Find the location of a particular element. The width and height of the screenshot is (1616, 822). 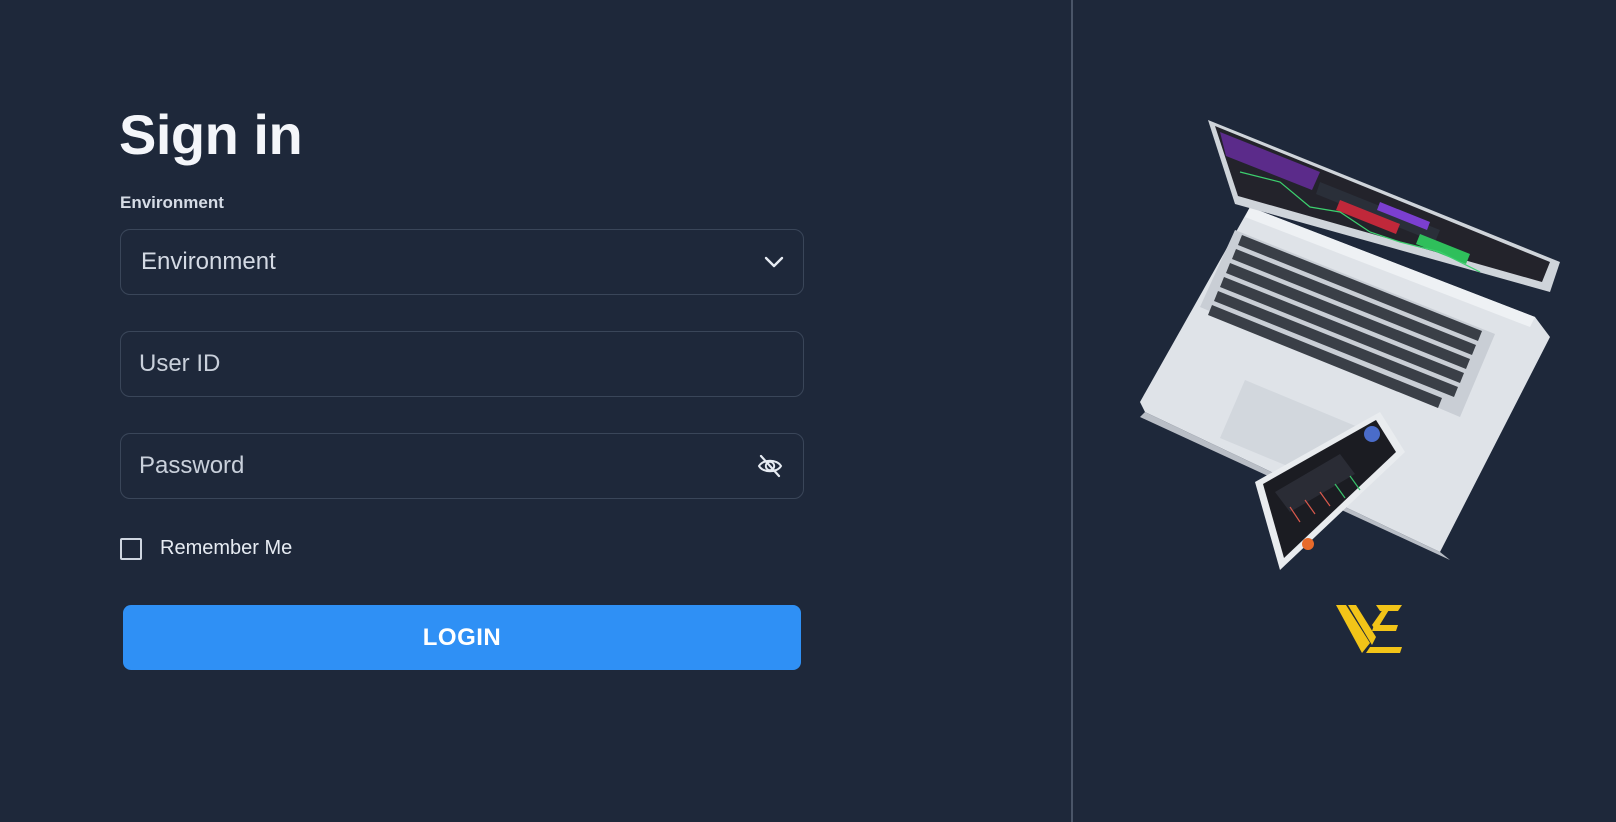

laptop-phone-illustration is located at coordinates (1350, 345).